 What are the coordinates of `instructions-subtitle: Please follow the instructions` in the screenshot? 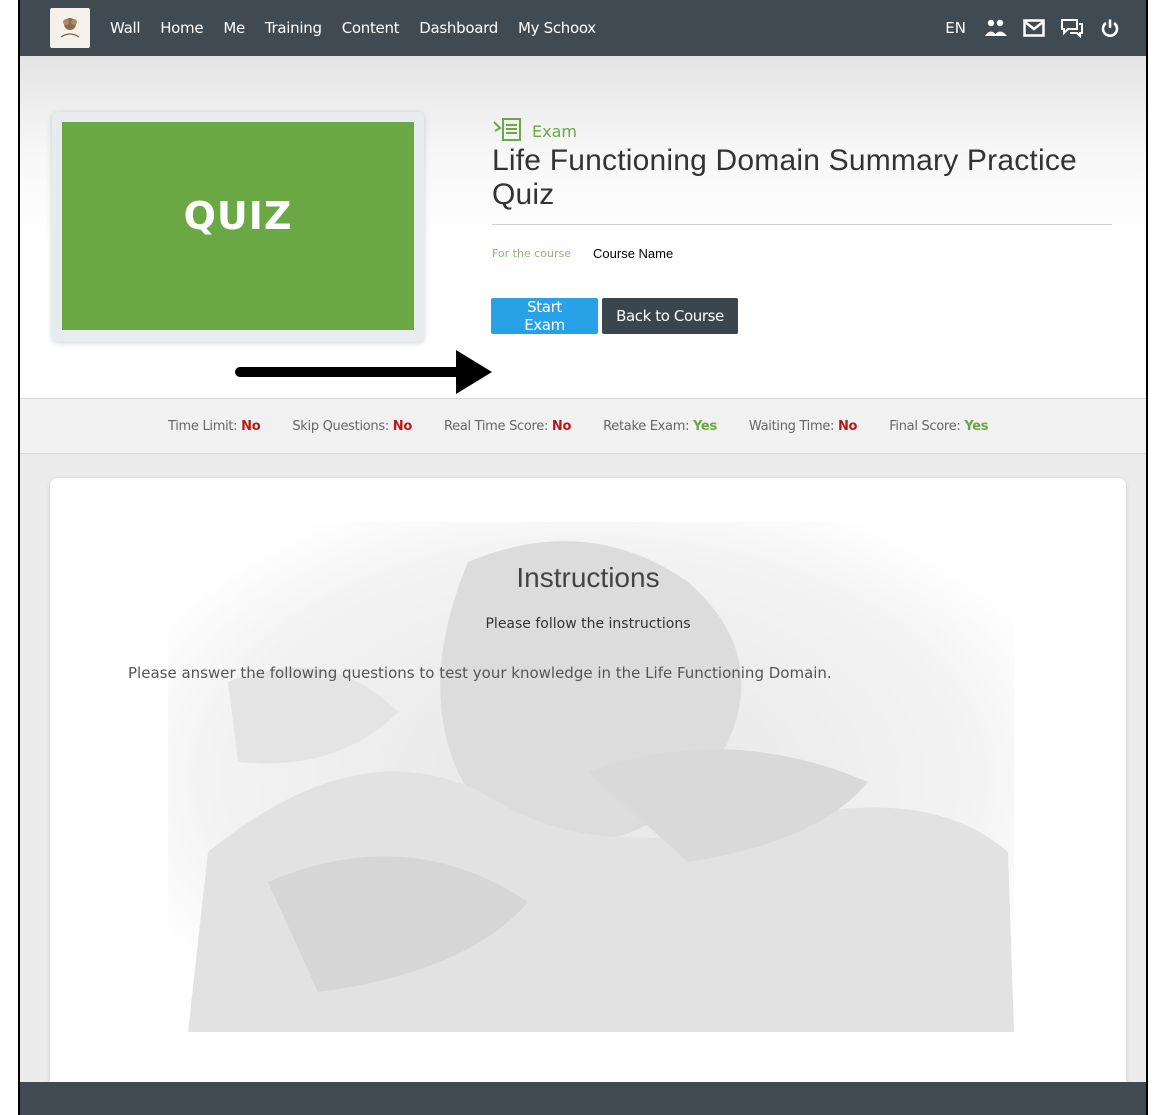 It's located at (588, 624).